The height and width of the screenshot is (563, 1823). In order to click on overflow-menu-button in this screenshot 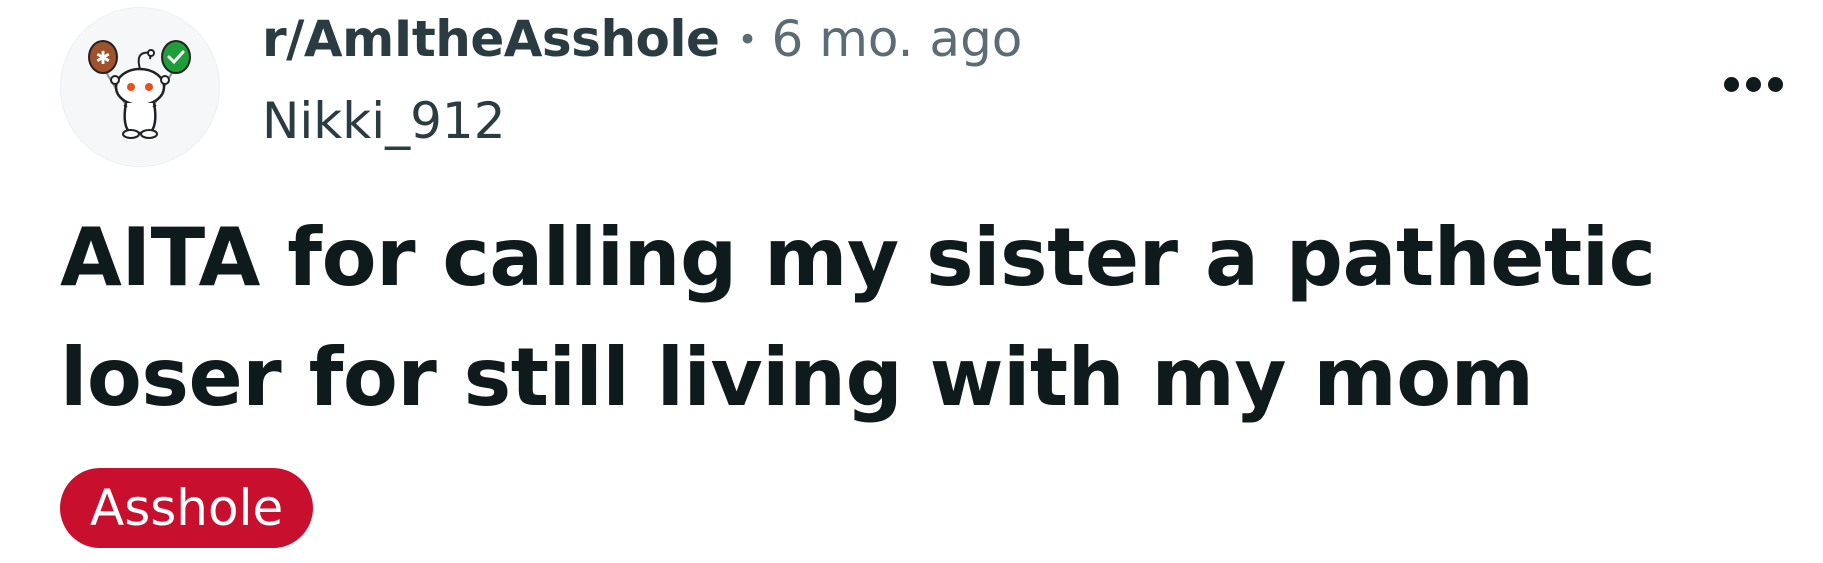, I will do `click(1753, 84)`.